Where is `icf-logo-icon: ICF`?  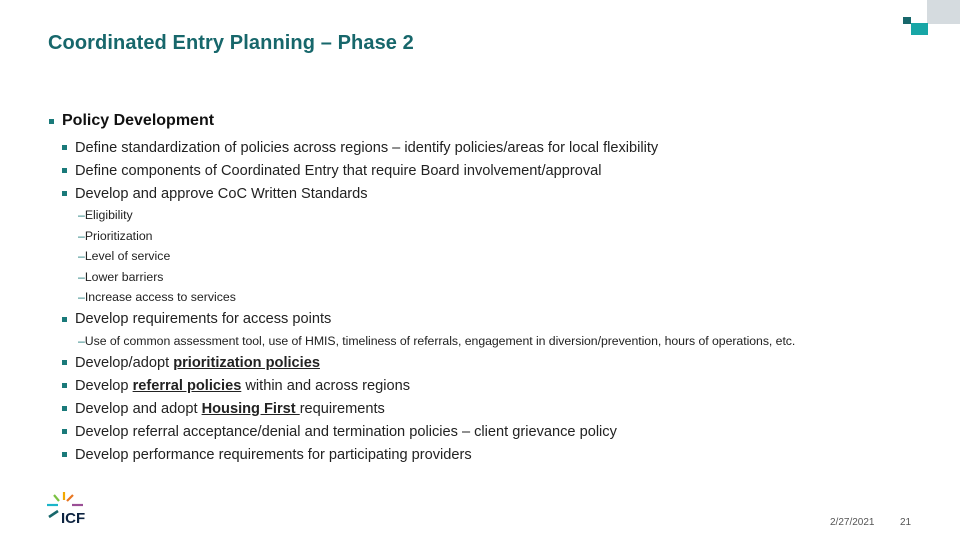 icf-logo-icon: ICF is located at coordinates (66, 509).